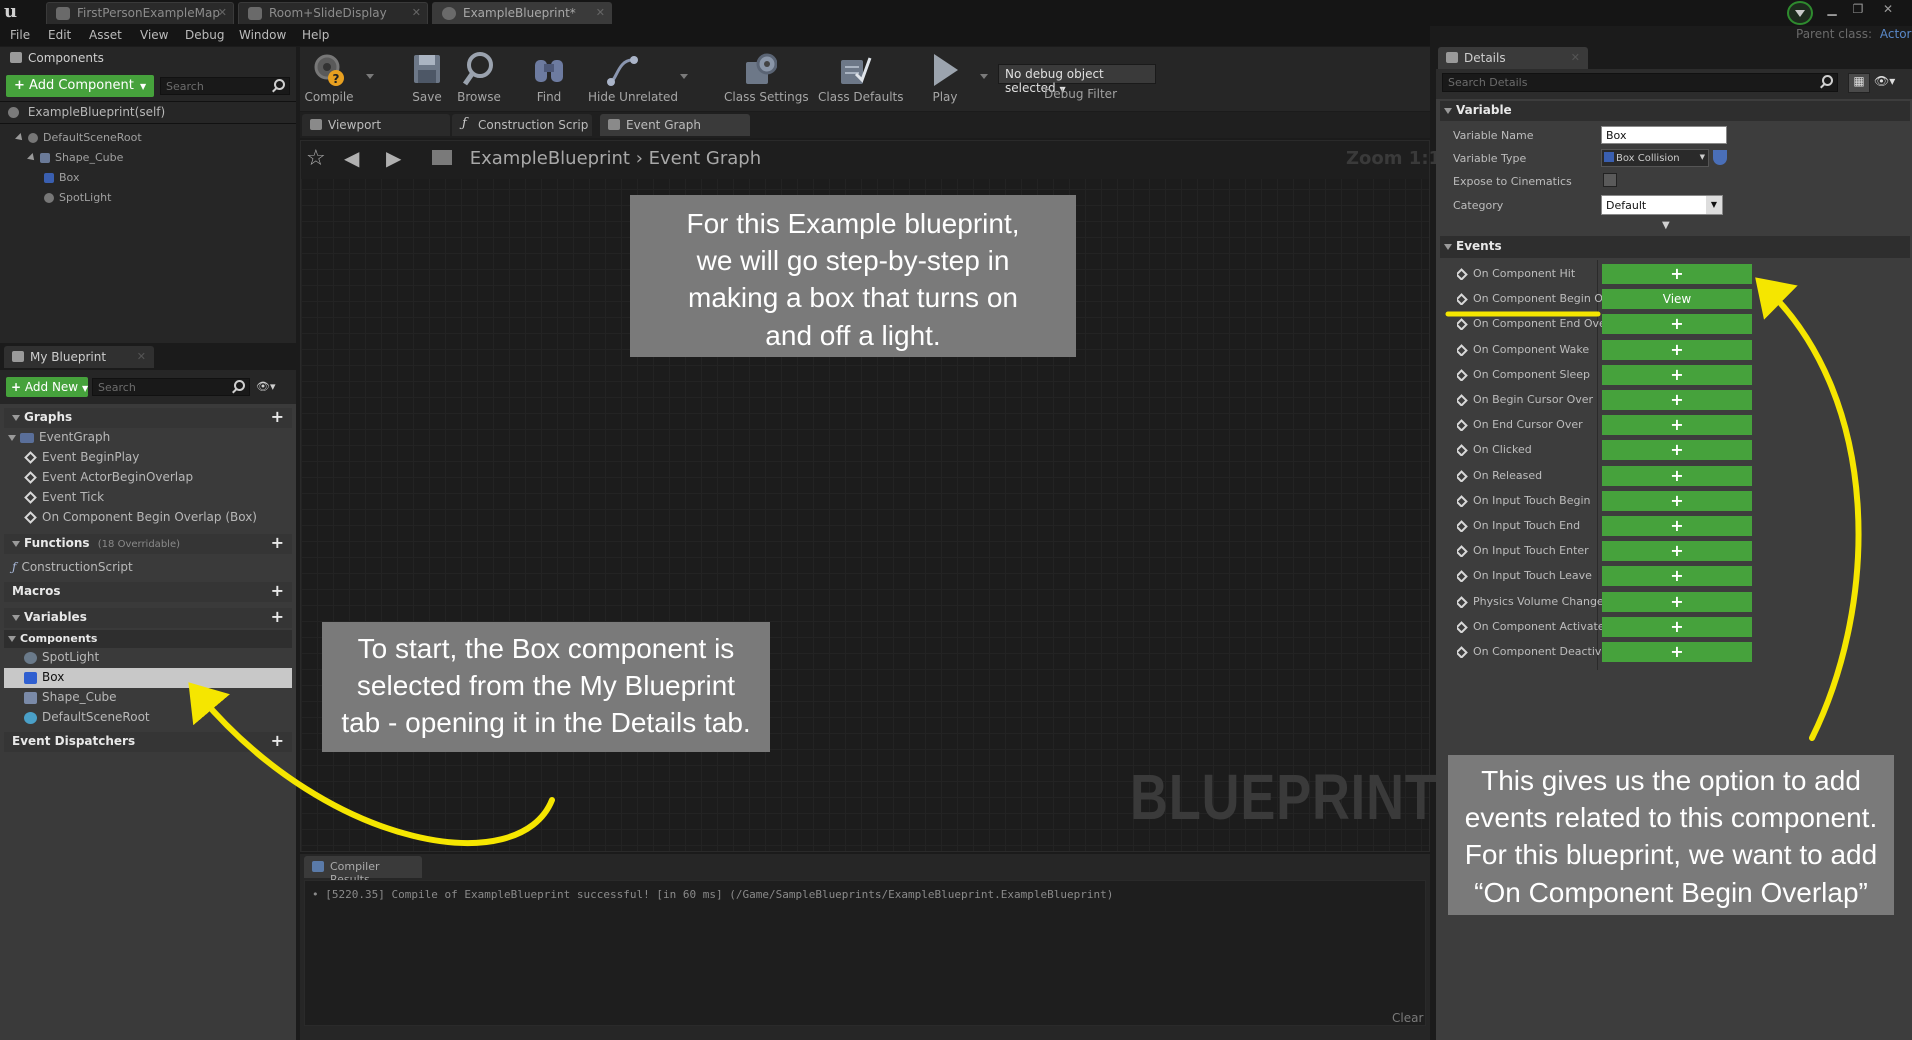  I want to click on arrow-to-box, so click(371, 764).